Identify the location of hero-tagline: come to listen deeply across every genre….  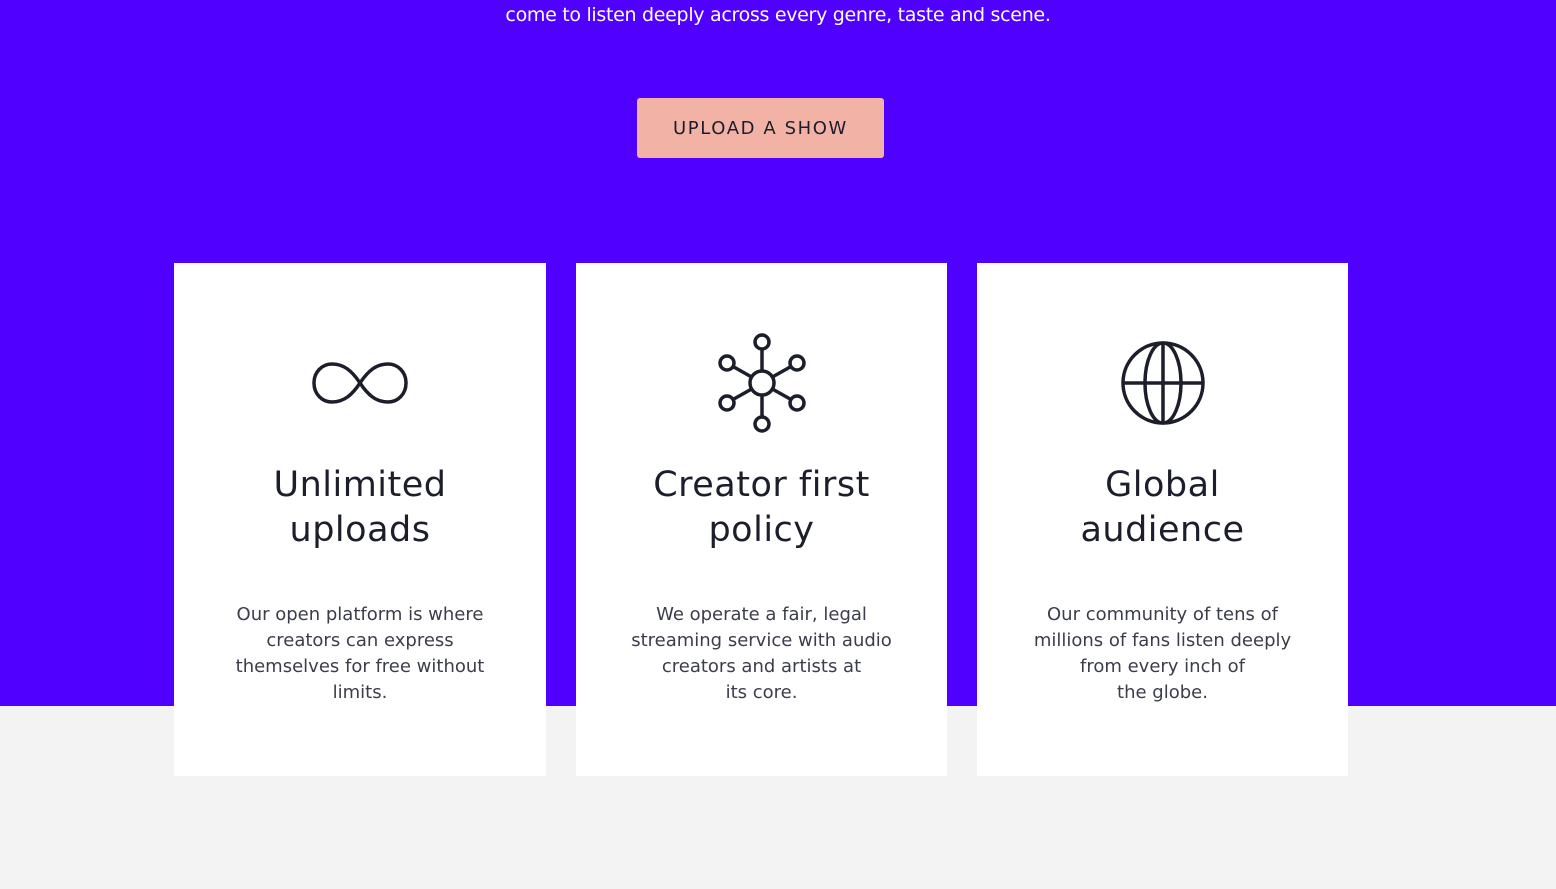
(778, 15).